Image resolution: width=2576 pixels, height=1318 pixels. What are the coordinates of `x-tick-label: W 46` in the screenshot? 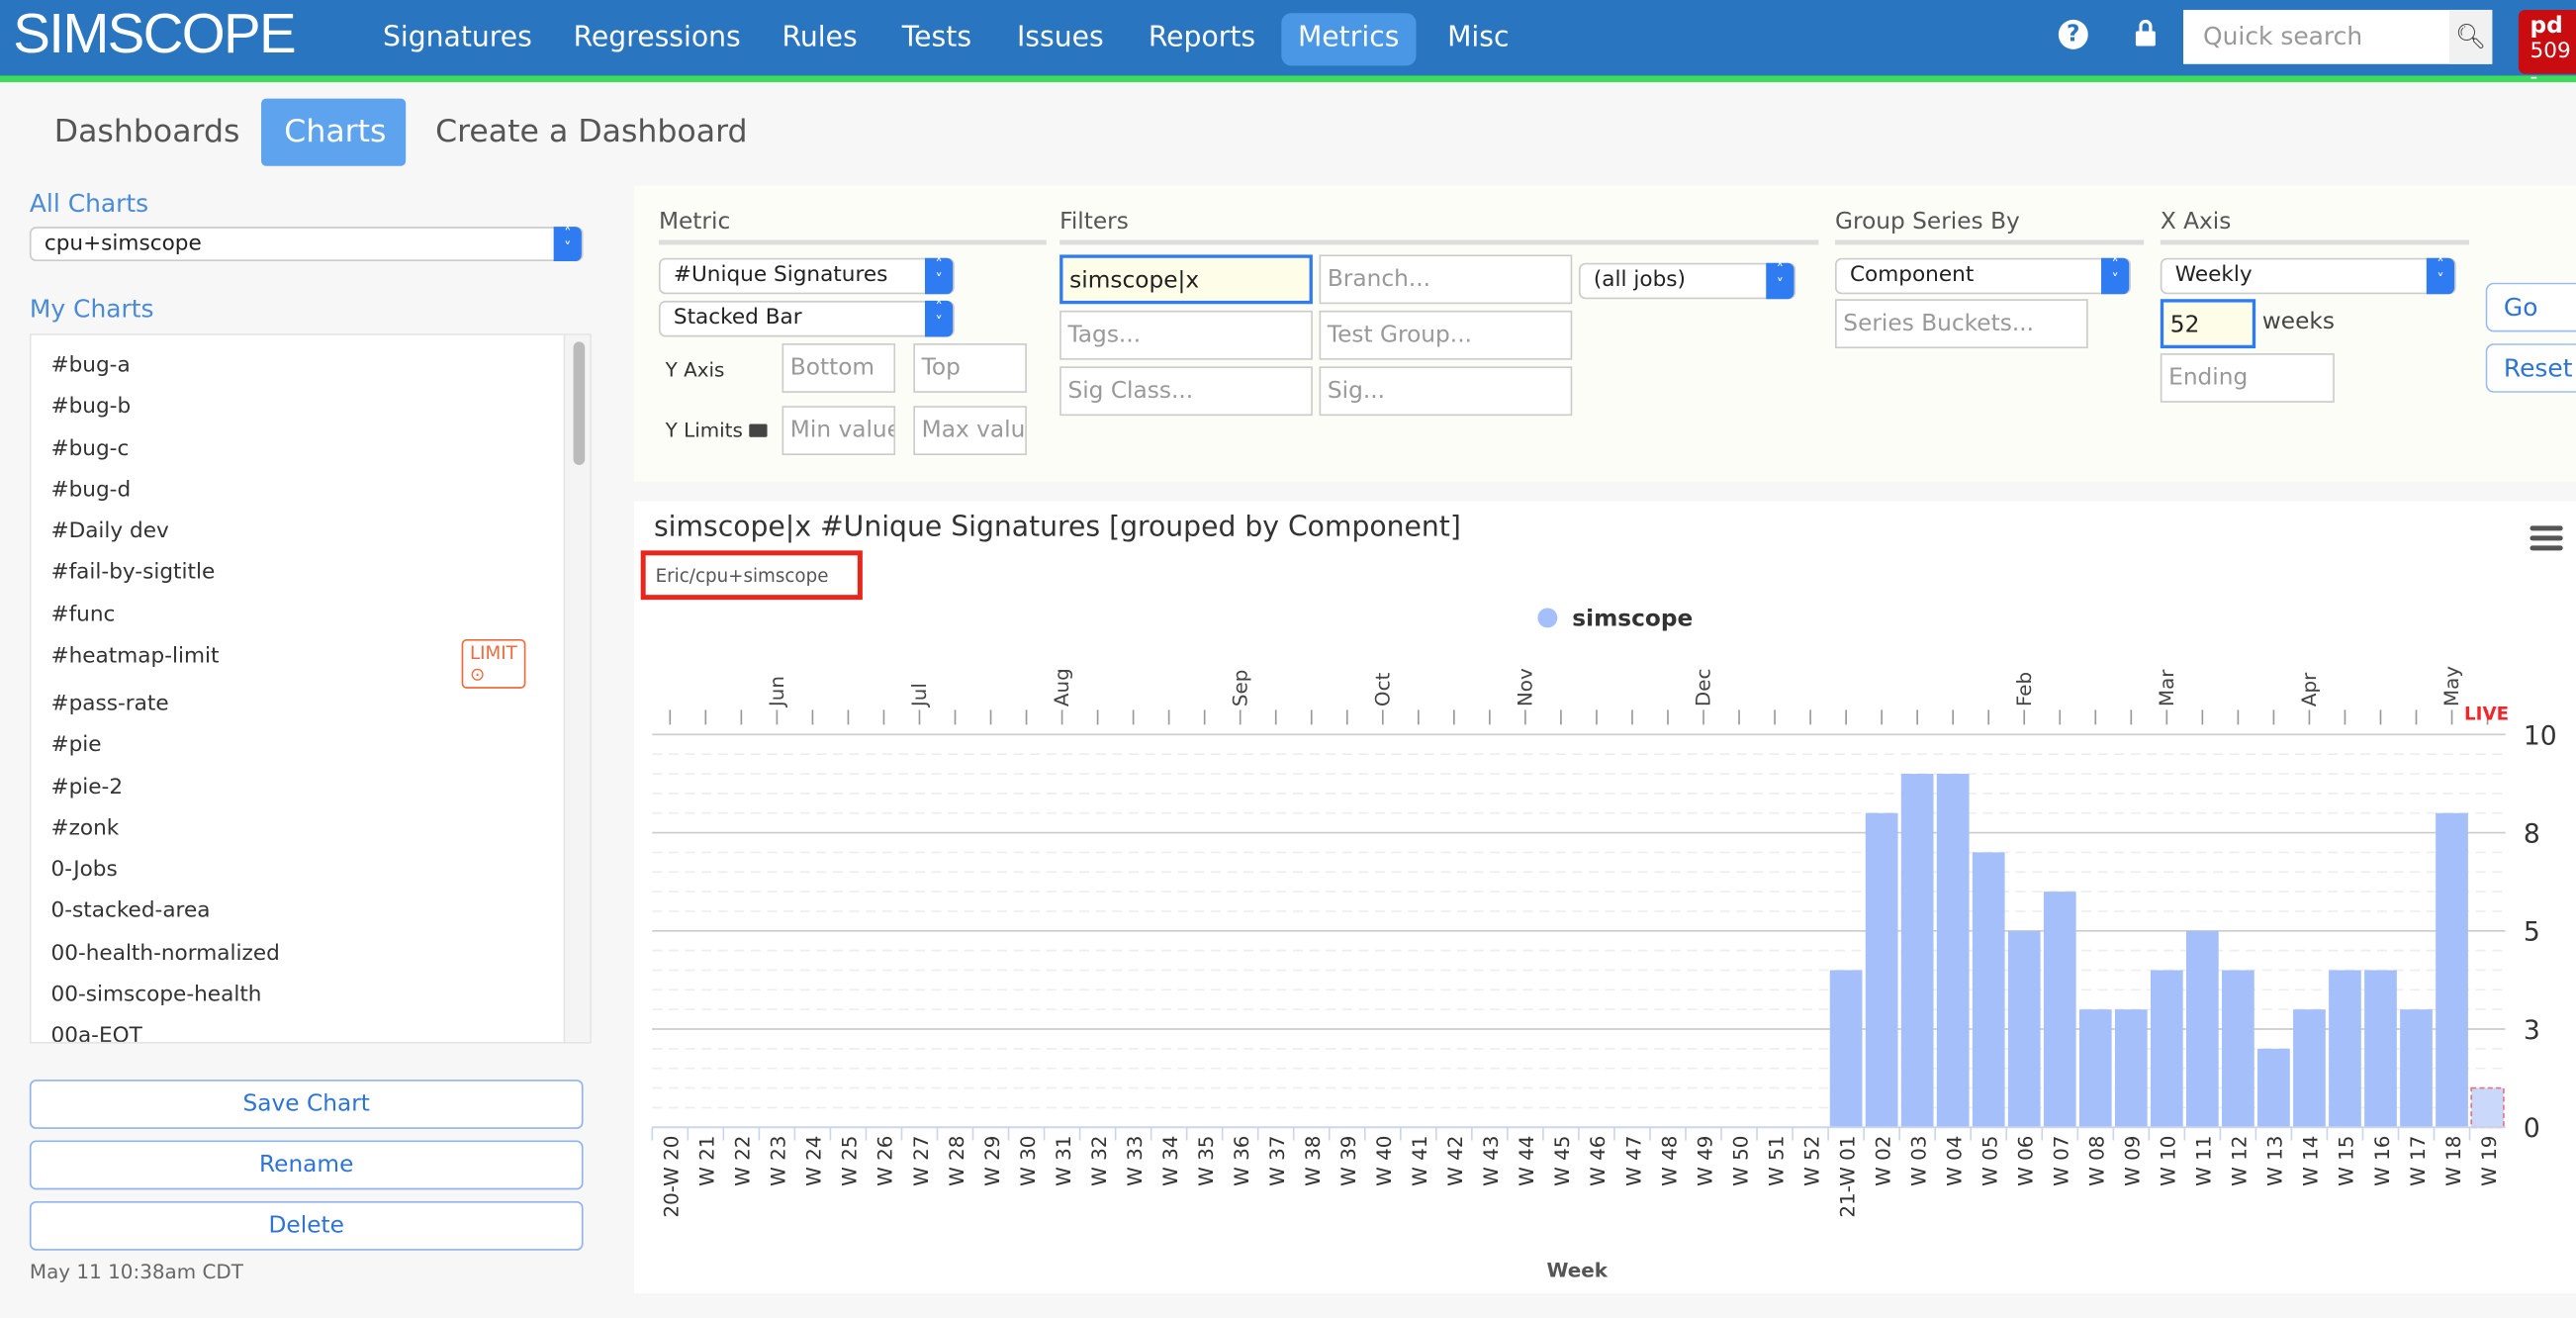 It's located at (1598, 1161).